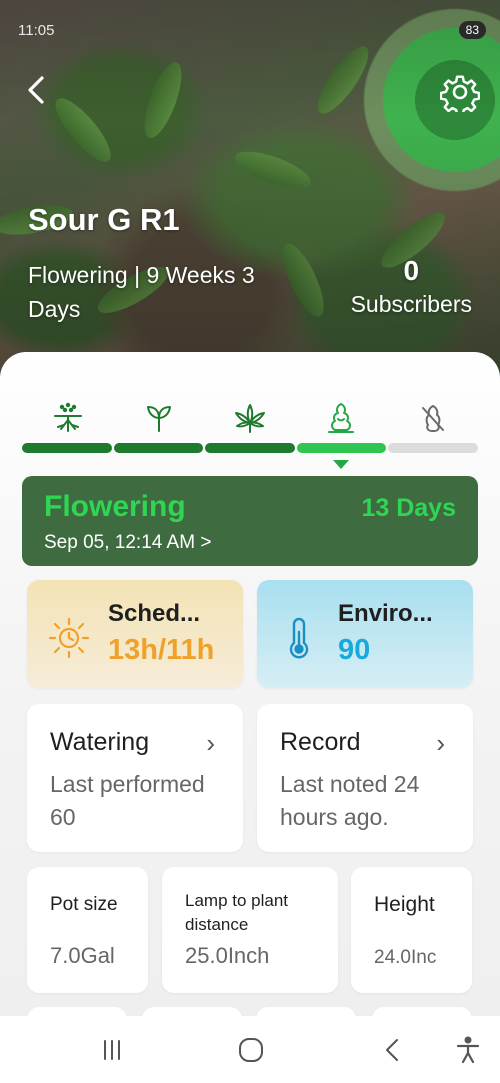 This screenshot has width=500, height=1083. Describe the element at coordinates (350, 800) in the screenshot. I see `record-description: Last noted 24 hours ago.` at that location.